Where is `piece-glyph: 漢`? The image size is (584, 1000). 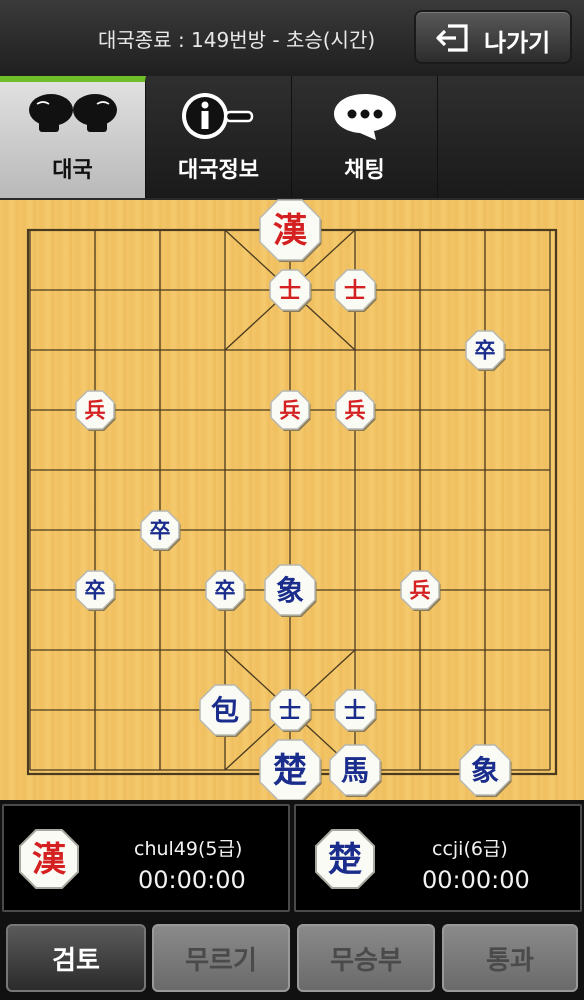
piece-glyph: 漢 is located at coordinates (290, 231).